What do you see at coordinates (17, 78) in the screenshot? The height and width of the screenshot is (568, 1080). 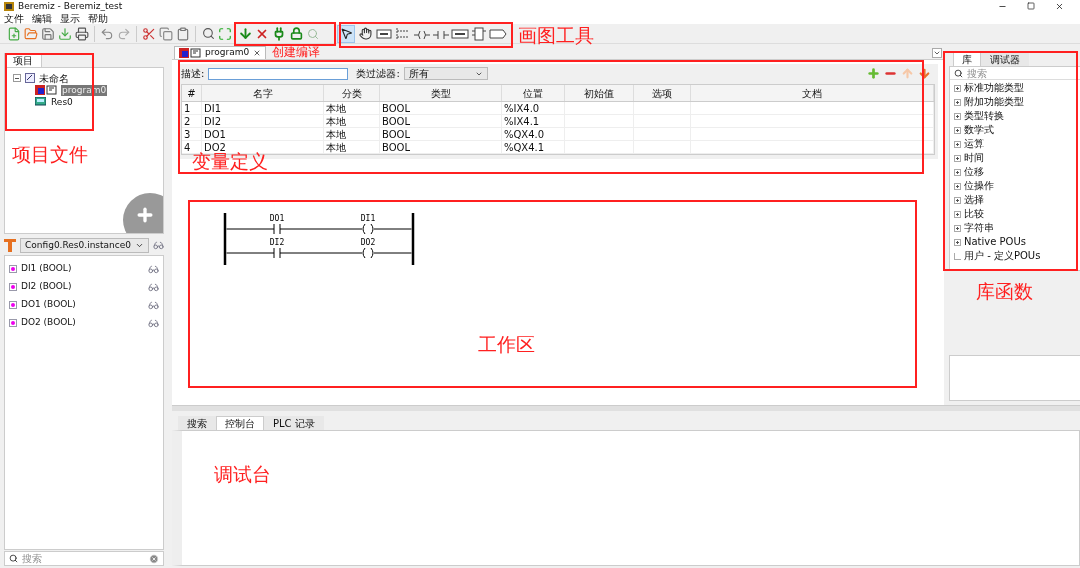 I see `collapse-toggle` at bounding box center [17, 78].